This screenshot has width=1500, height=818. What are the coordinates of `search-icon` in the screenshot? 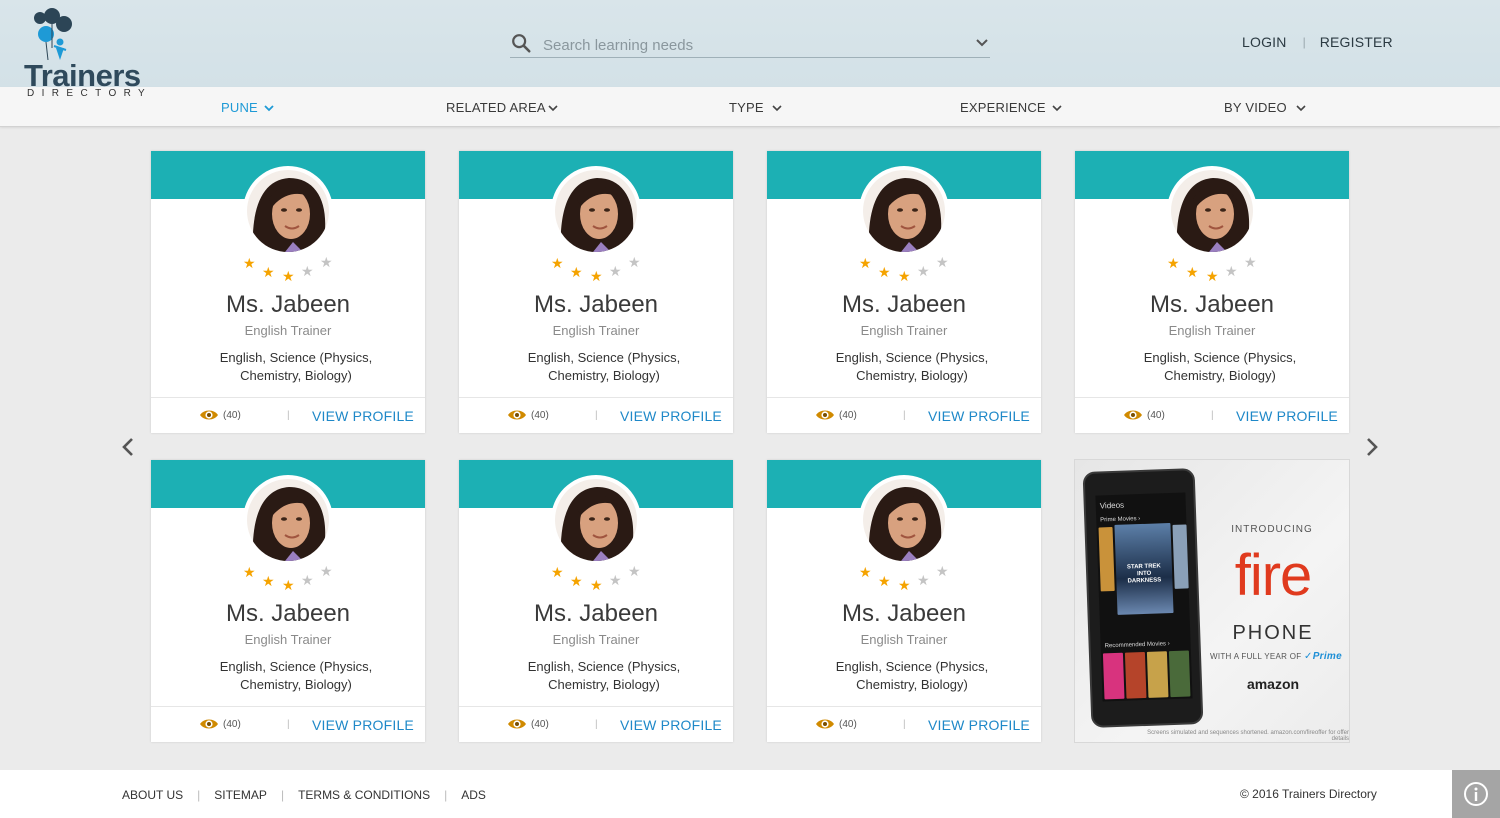 It's located at (521, 43).